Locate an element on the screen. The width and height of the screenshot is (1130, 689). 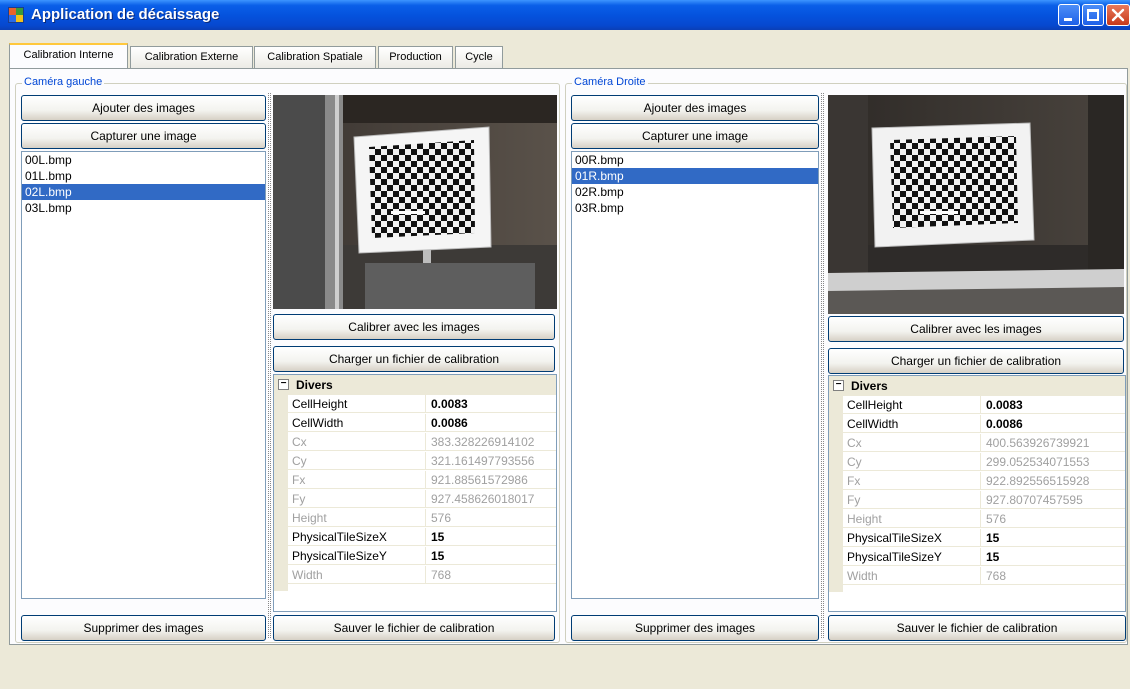
property-name: Cy is located at coordinates (912, 462).